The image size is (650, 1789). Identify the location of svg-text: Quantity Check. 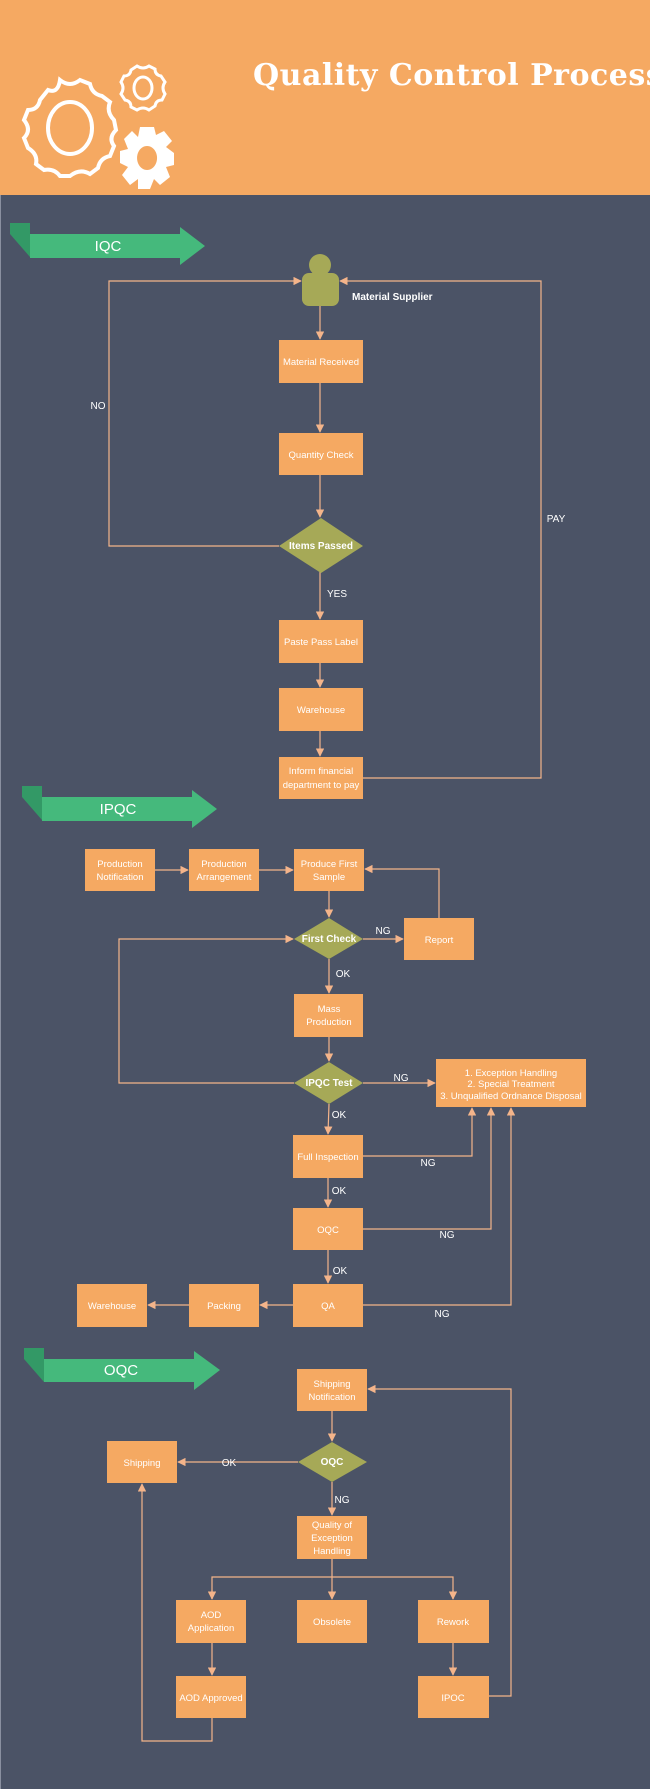
(321, 455).